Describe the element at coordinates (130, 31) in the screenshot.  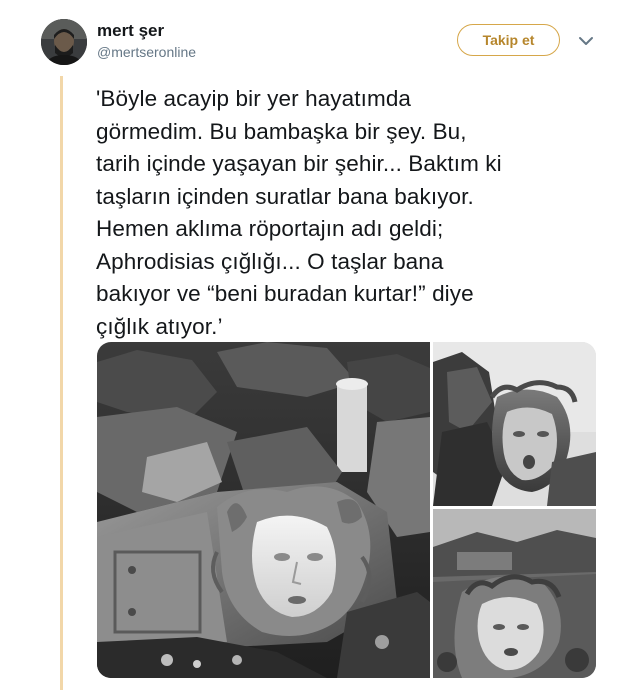
I see `display-name: mert şer` at that location.